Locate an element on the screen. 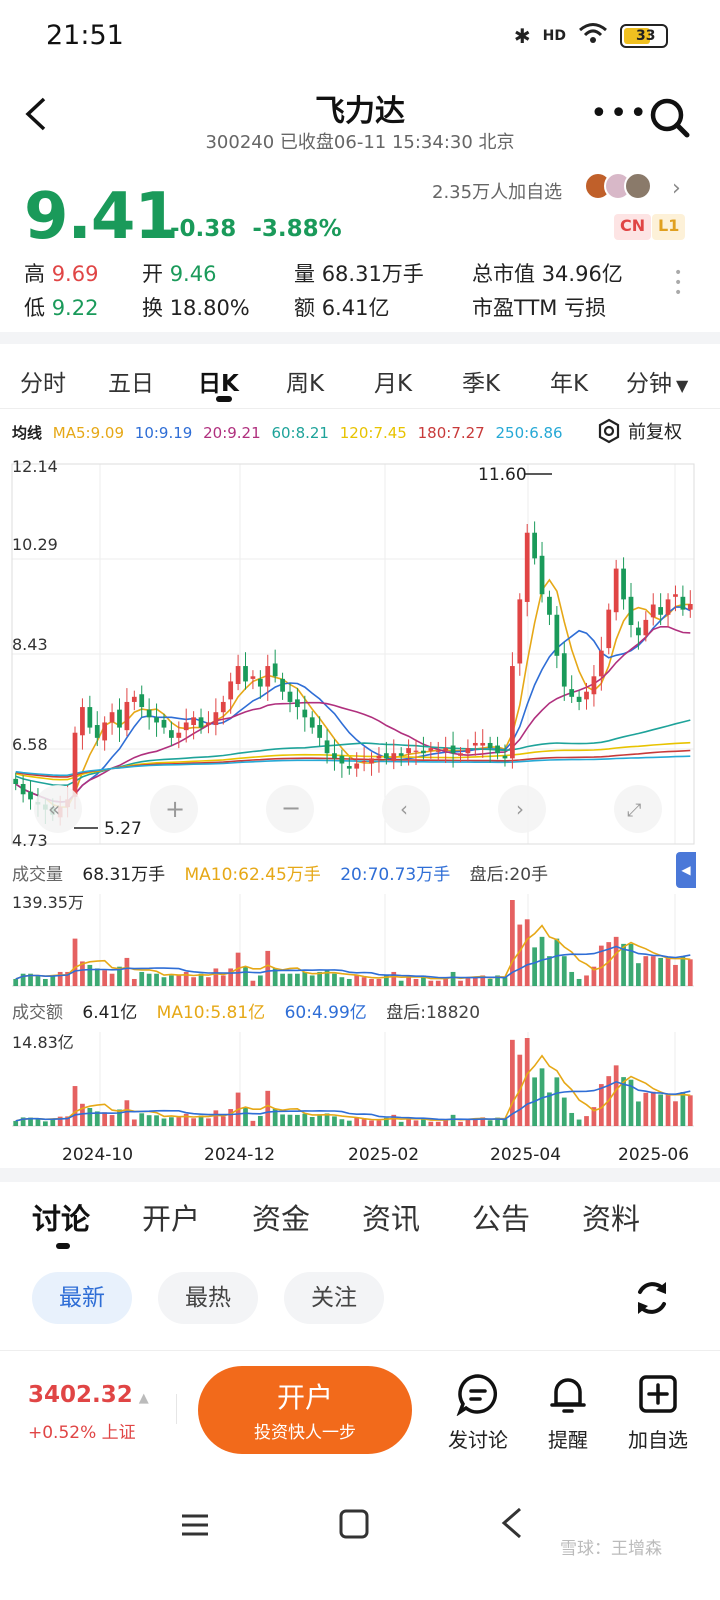 This screenshot has width=720, height=1600. follower-count: 2.35万人加自选 is located at coordinates (497, 191).